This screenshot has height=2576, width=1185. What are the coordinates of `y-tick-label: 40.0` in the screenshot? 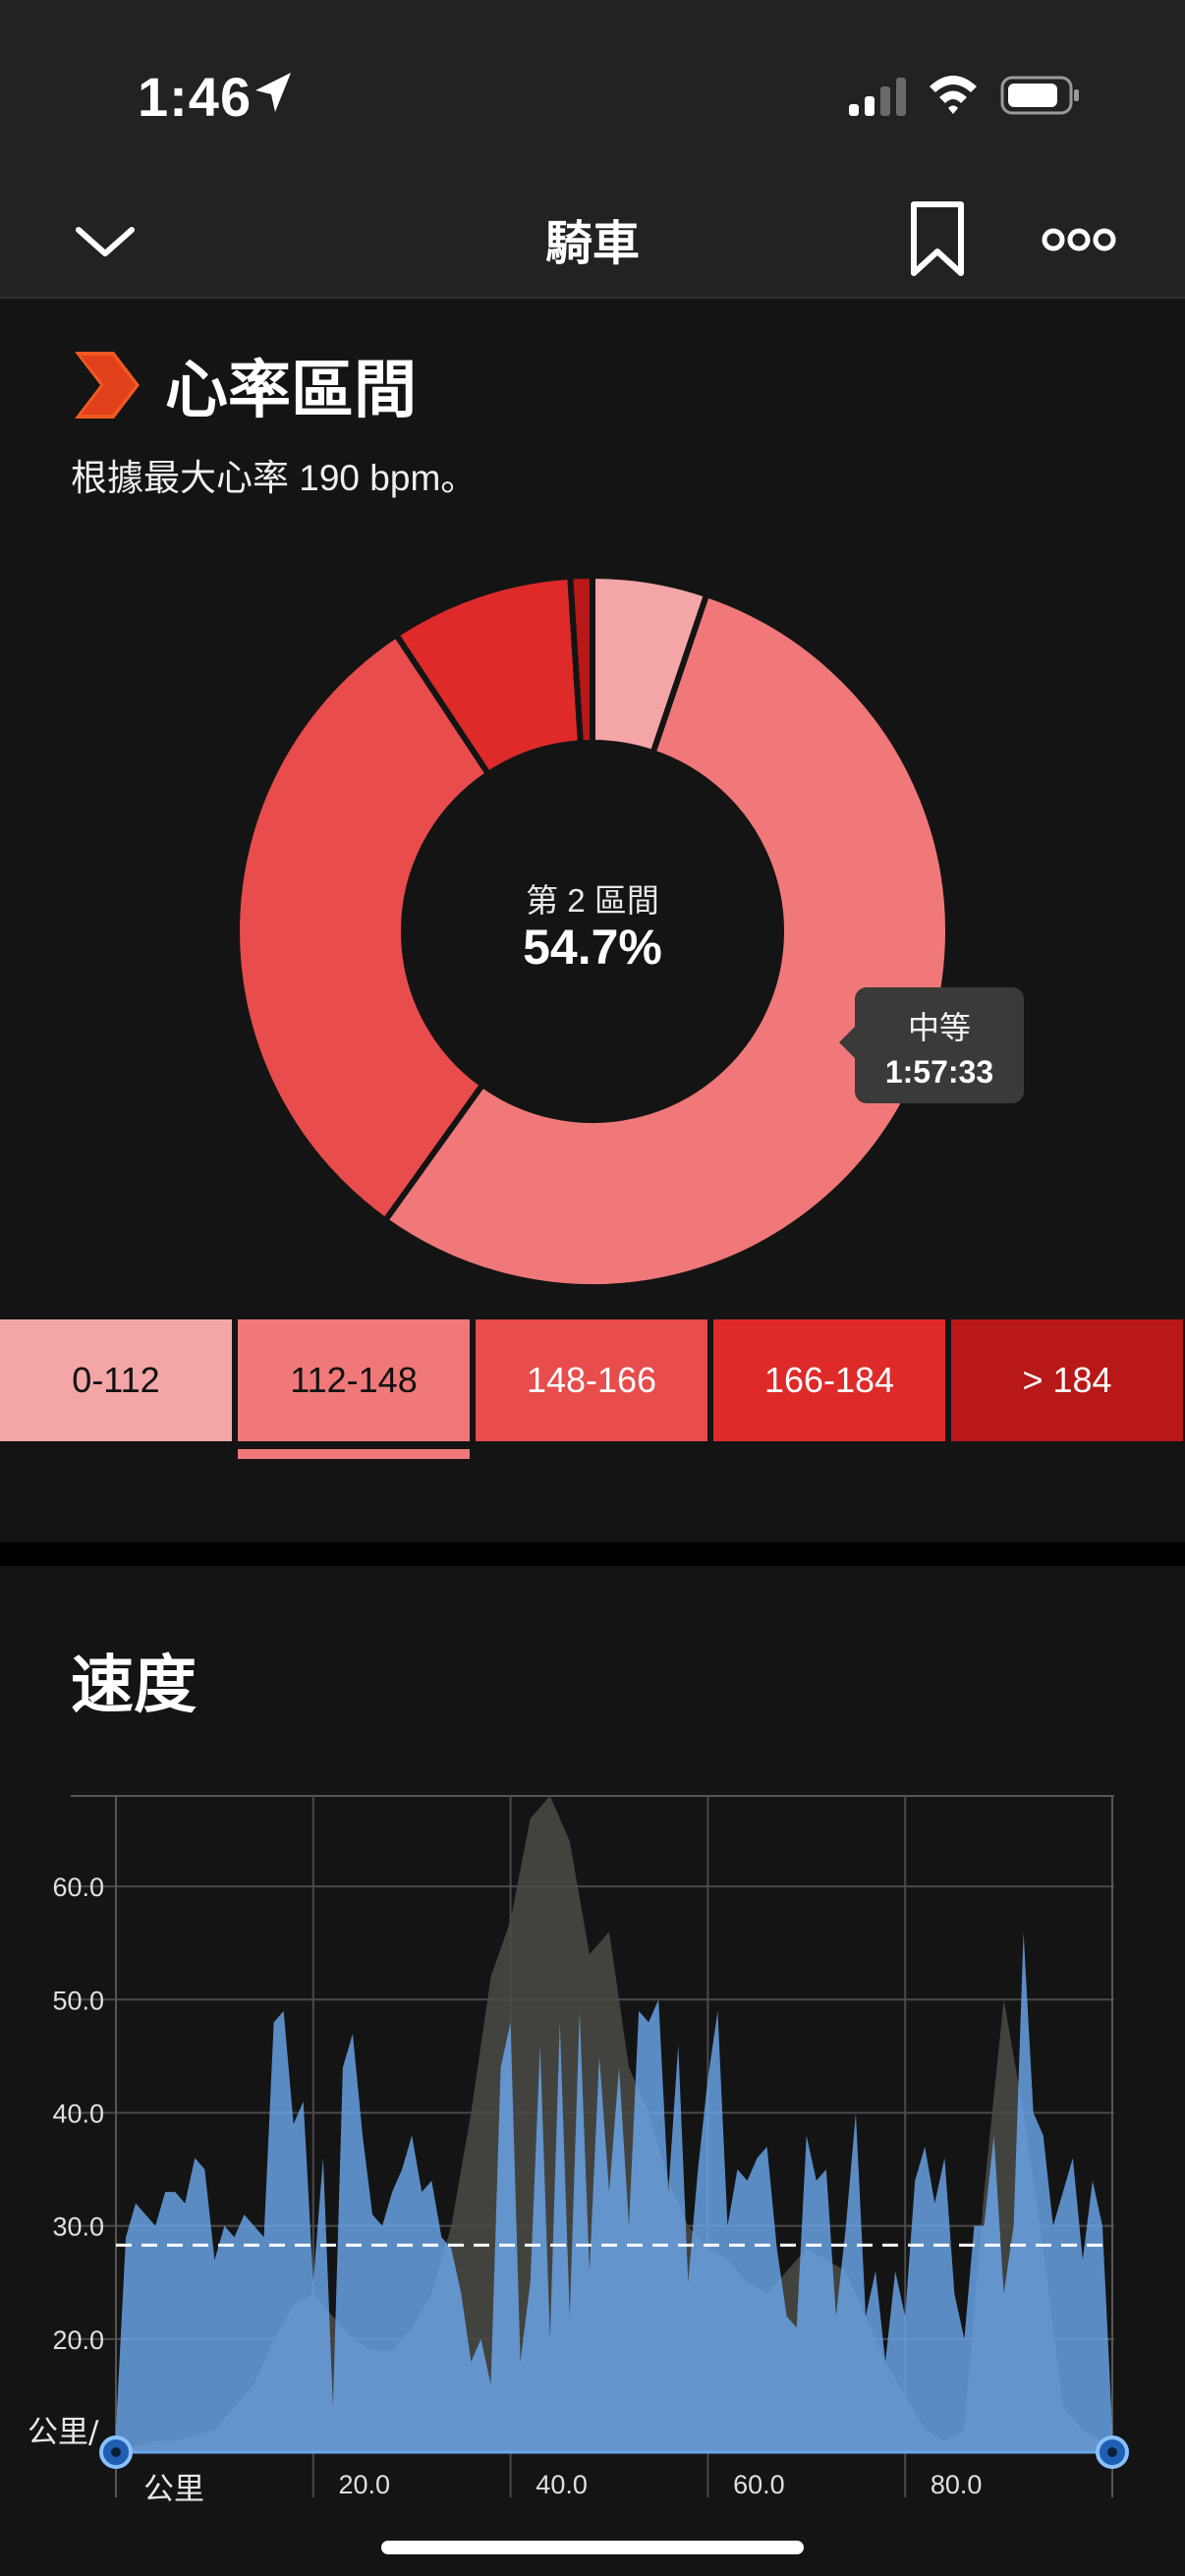 It's located at (78, 2113).